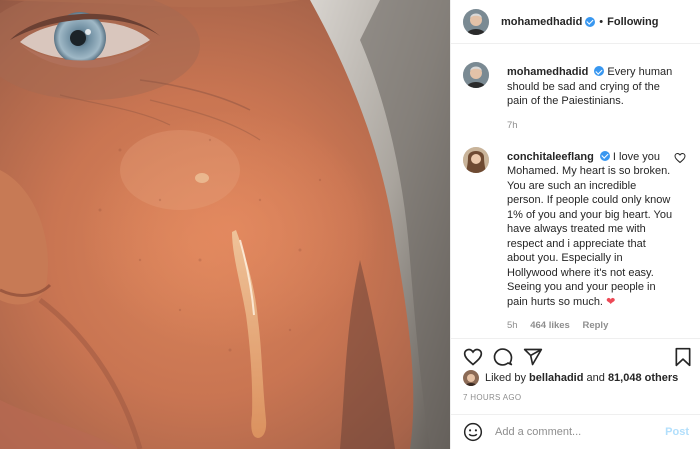  I want to click on likes-summary: Liked by bellahadid and 81,048 others, so click(570, 378).